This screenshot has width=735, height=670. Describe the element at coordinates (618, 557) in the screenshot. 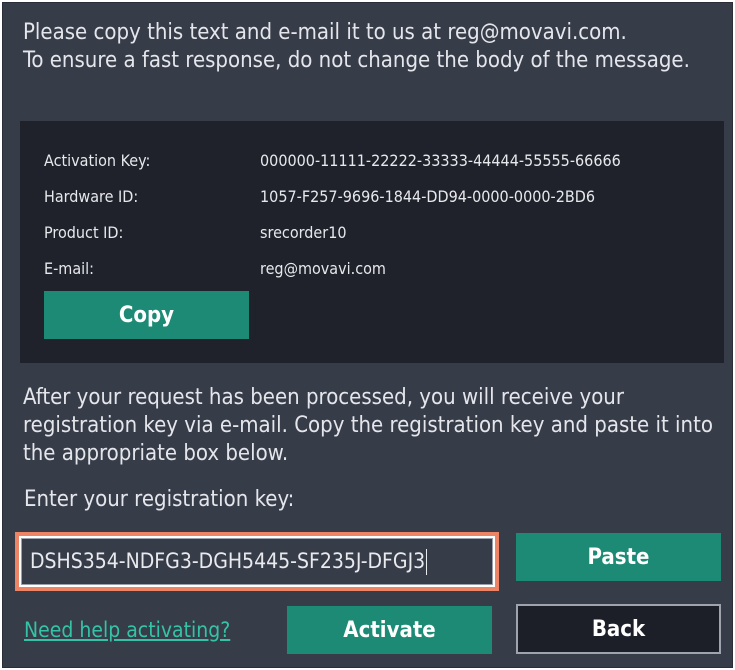

I see `paste-button: Paste` at that location.